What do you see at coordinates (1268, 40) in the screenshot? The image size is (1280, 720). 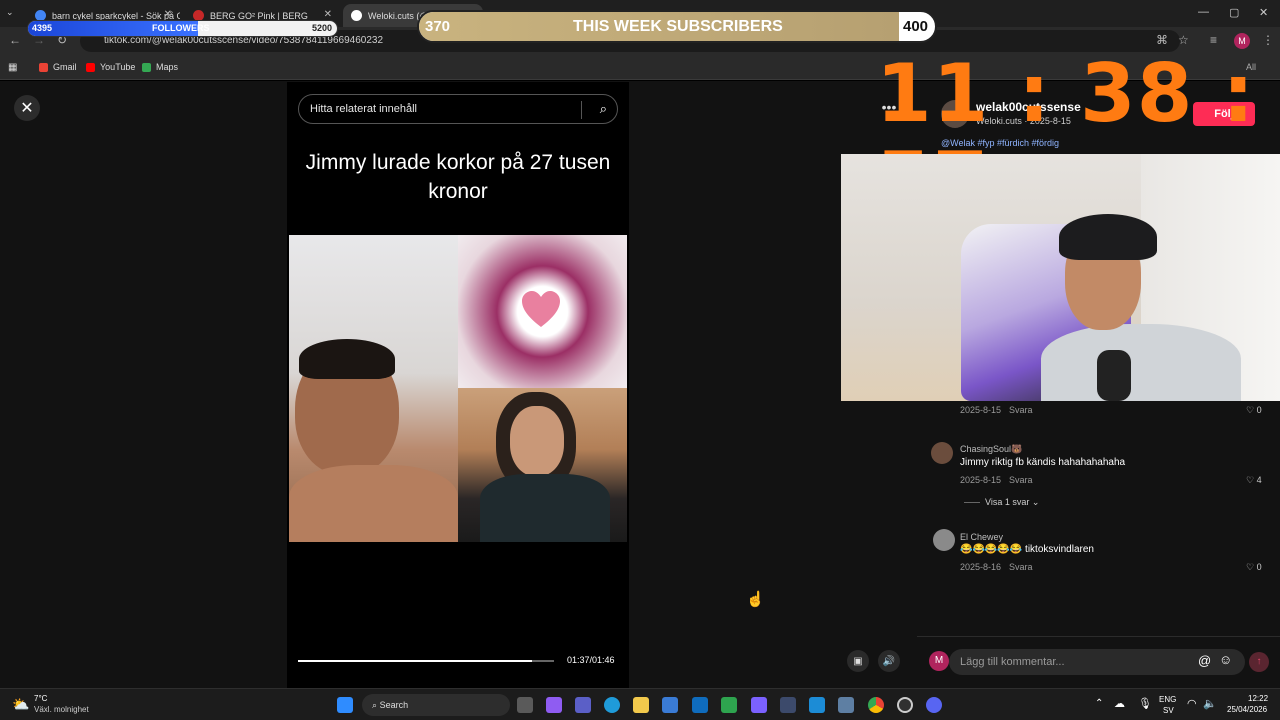 I see `menu-icon: ⋮` at bounding box center [1268, 40].